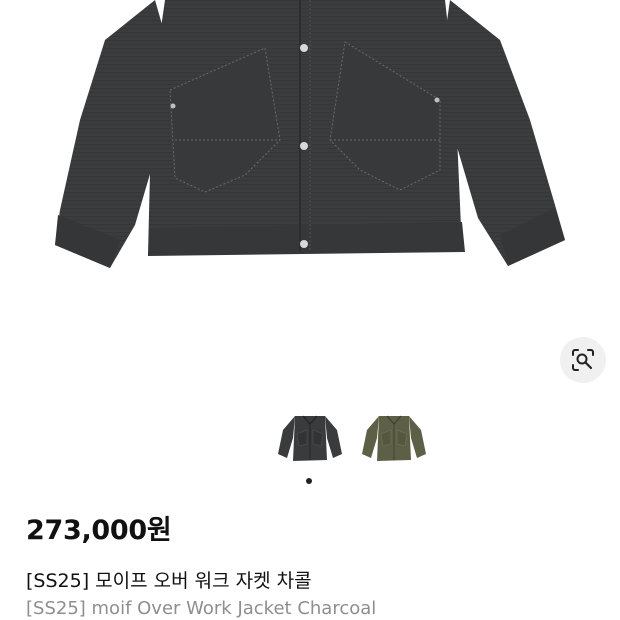 The width and height of the screenshot is (620, 620). I want to click on carousel-pager, so click(309, 481).